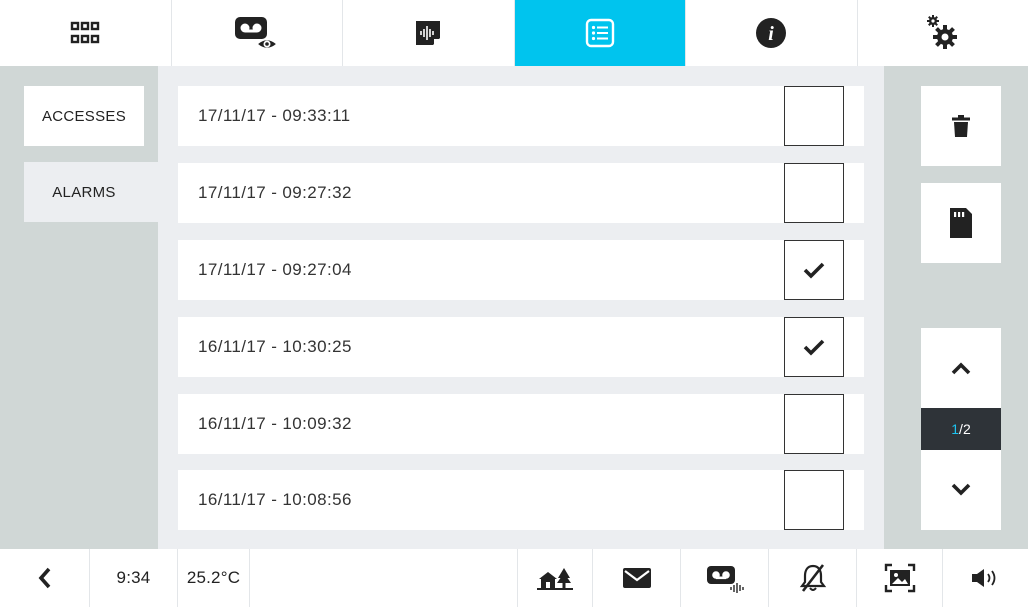  Describe the element at coordinates (983, 578) in the screenshot. I see `speaker-icon` at that location.